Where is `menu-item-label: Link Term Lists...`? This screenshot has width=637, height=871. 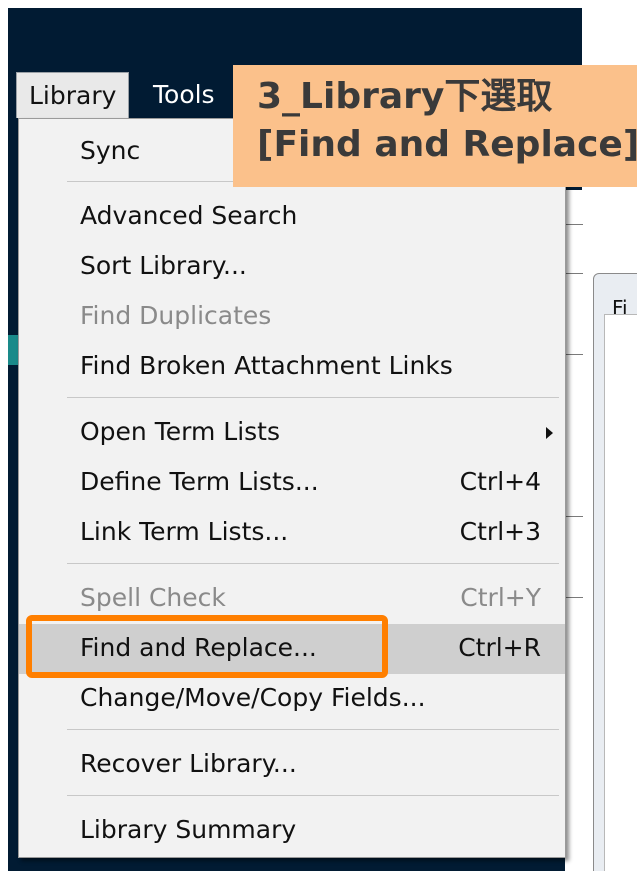
menu-item-label: Link Term Lists... is located at coordinates (184, 531).